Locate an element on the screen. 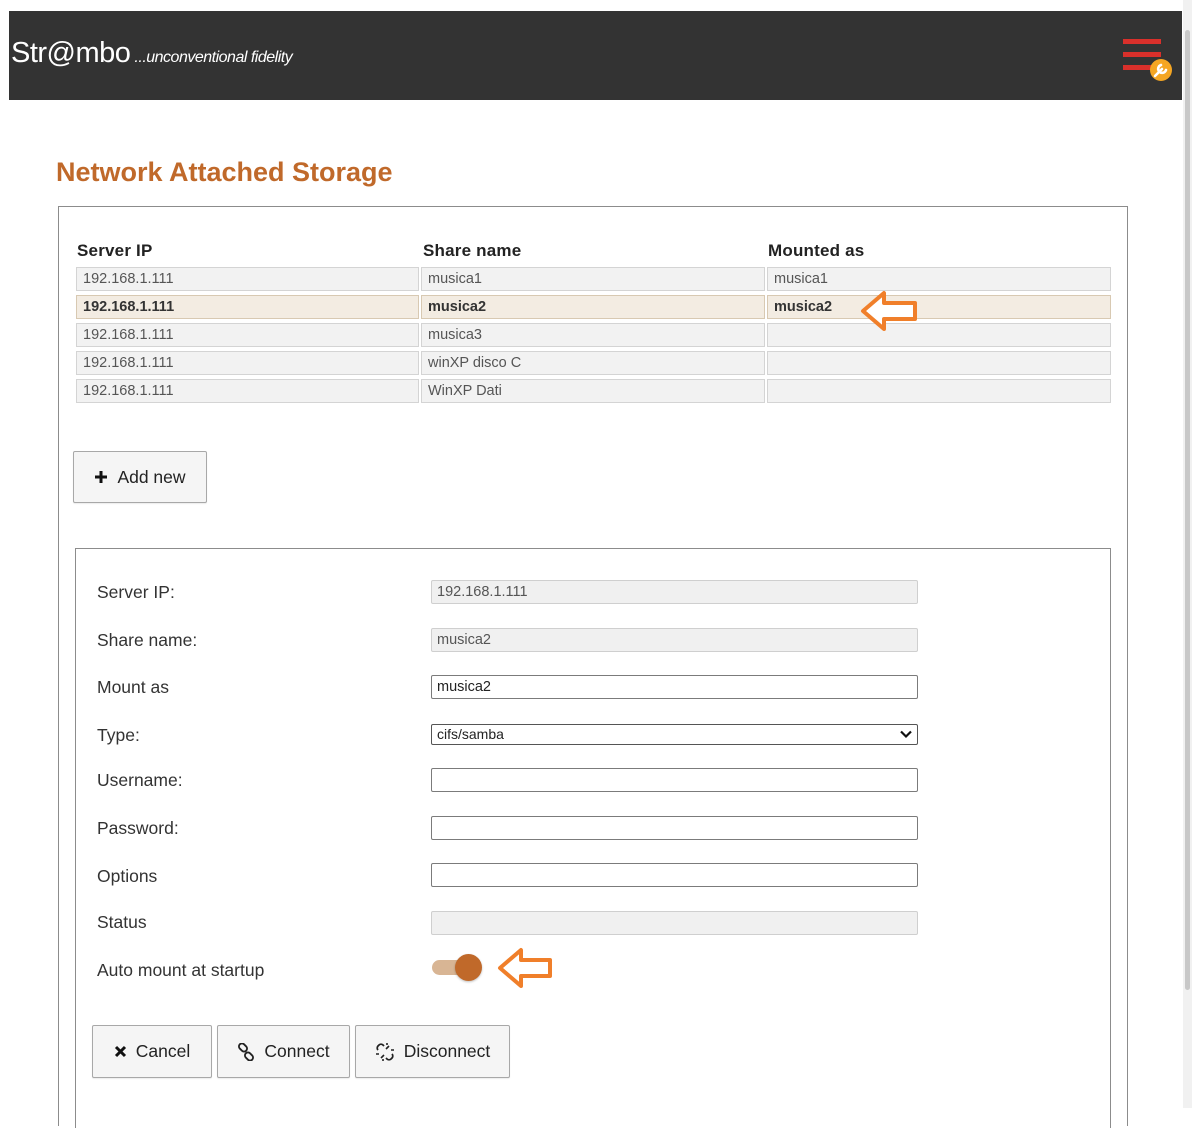 This screenshot has height=1128, width=1192. brand-name: Str@mbo is located at coordinates (71, 53).